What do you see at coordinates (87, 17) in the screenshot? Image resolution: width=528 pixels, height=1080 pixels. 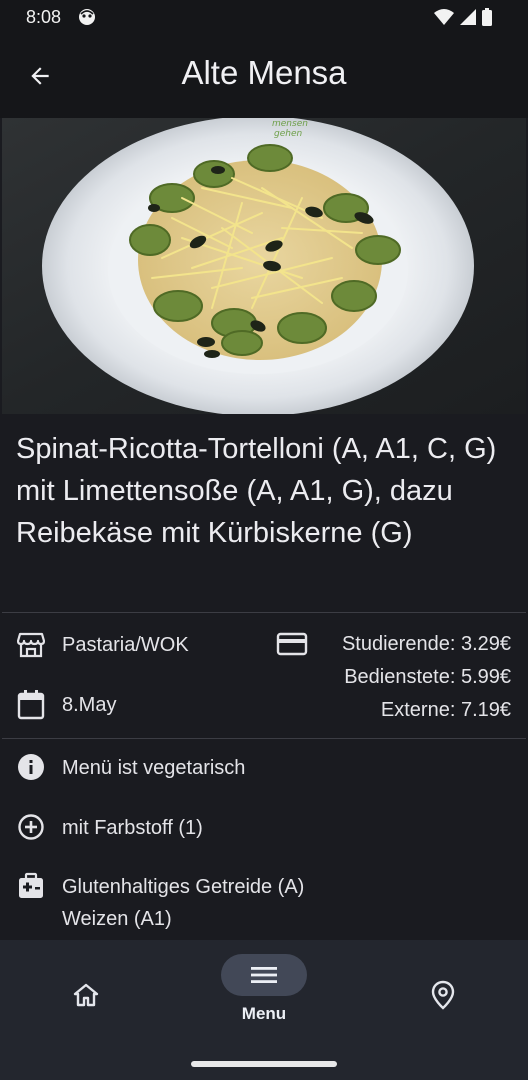 I see `notification-face-icon` at bounding box center [87, 17].